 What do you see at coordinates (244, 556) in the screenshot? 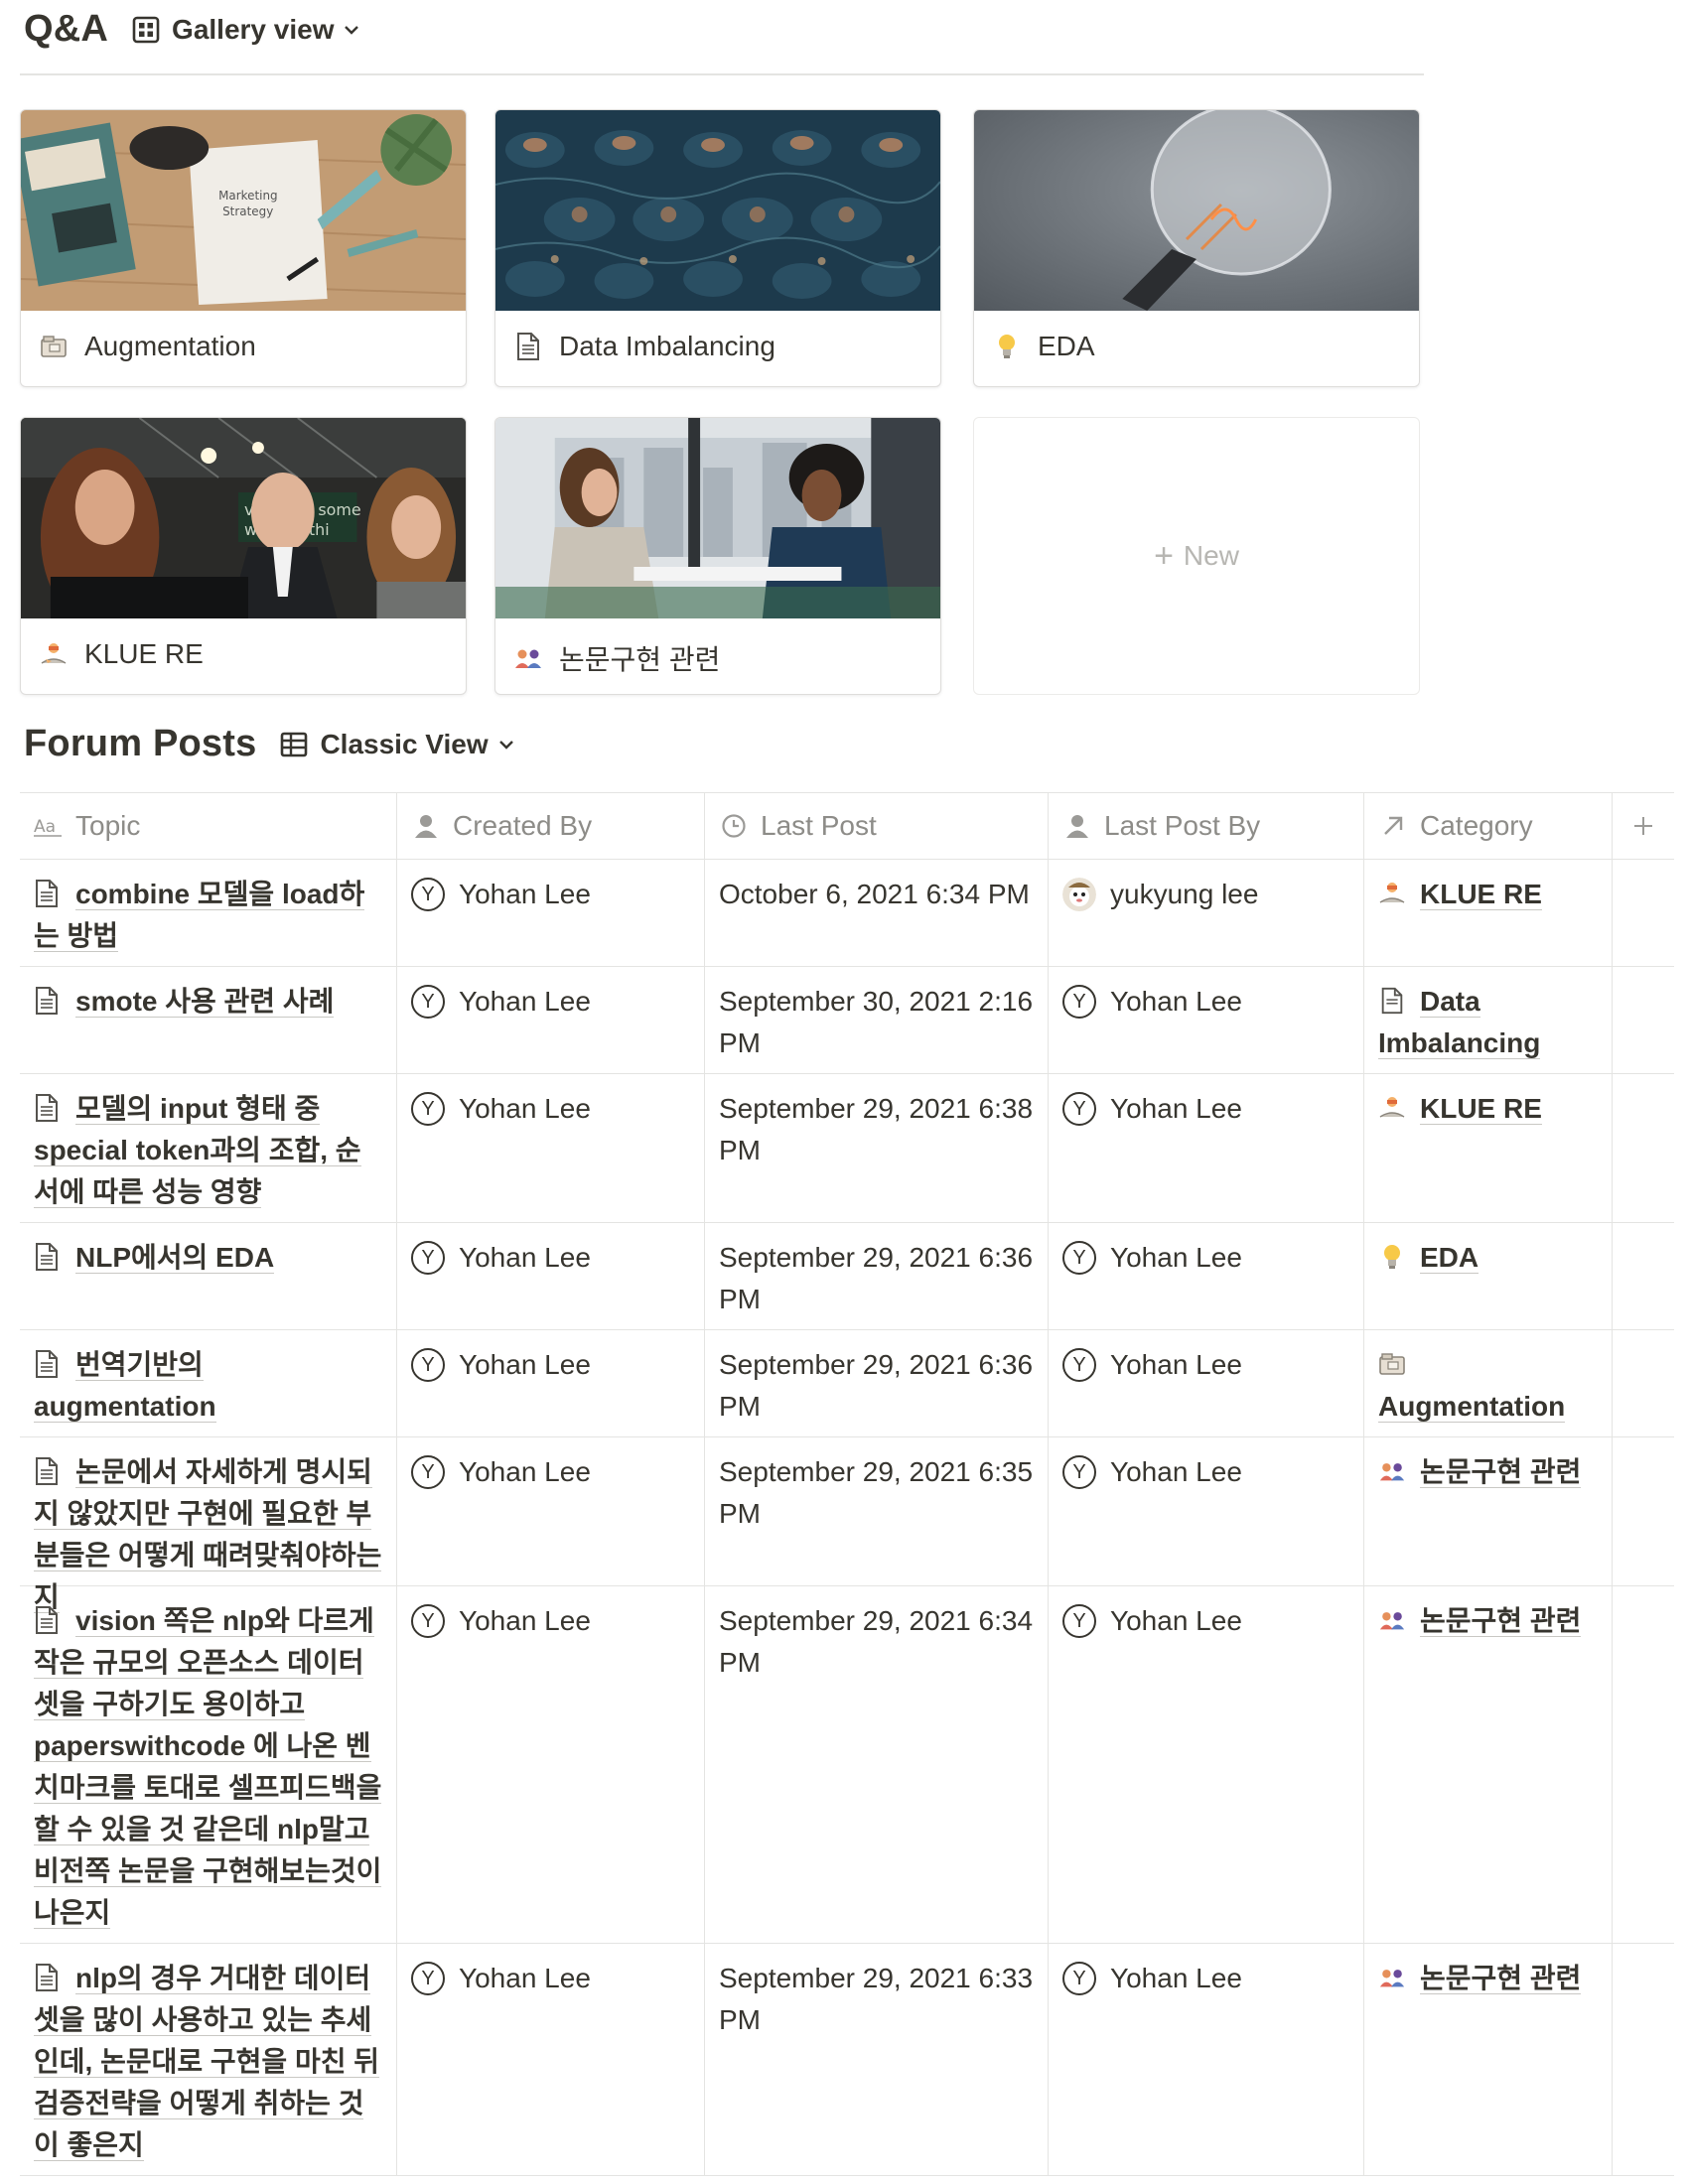
I see `gallery-card-klue-re: ve up on some without thi KLUE RE` at bounding box center [244, 556].